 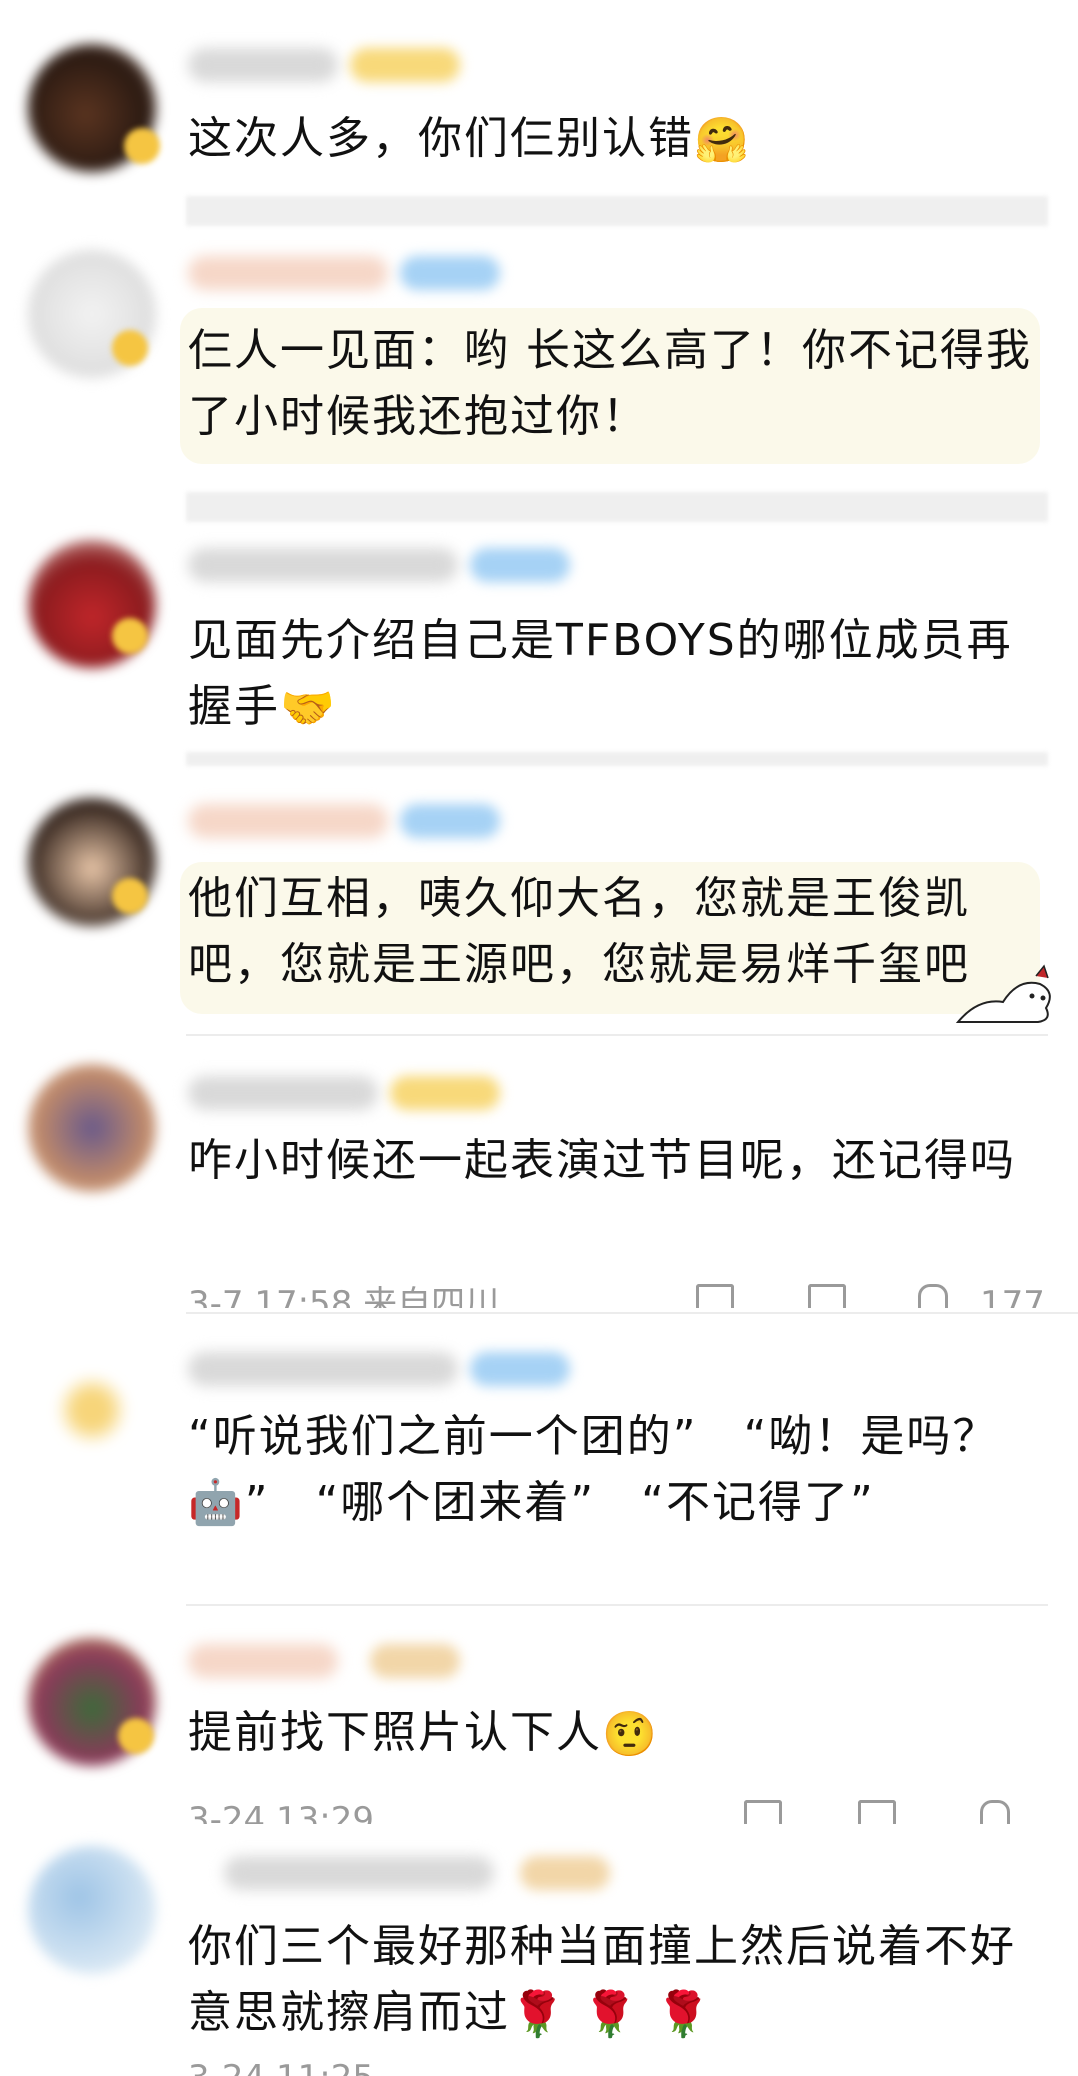 What do you see at coordinates (579, 931) in the screenshot?
I see `comment-text: 他们互相，咦久仰大名，您就是王俊凯吧，您就是王源吧，您就是易烊千玺吧` at bounding box center [579, 931].